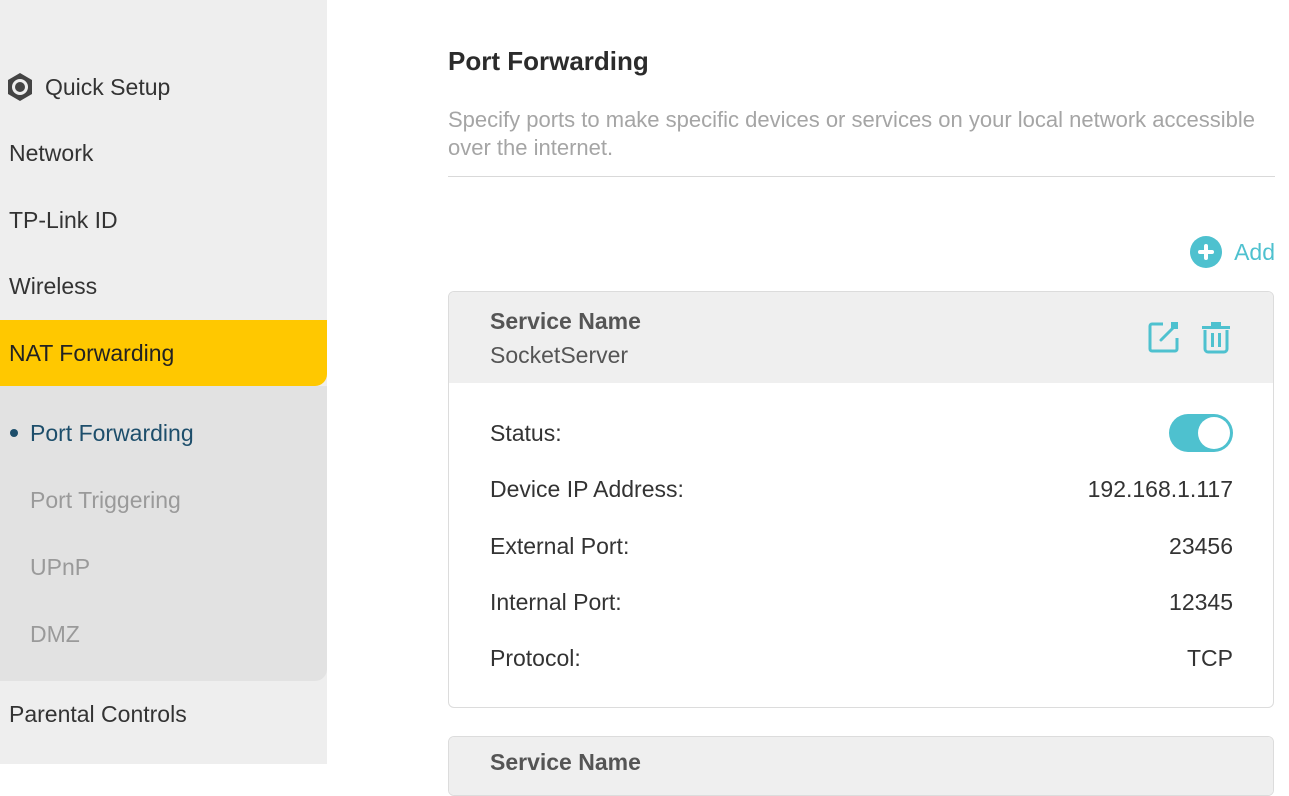 Image resolution: width=1289 pixels, height=796 pixels. What do you see at coordinates (1206, 252) in the screenshot?
I see `plus-circle-icon` at bounding box center [1206, 252].